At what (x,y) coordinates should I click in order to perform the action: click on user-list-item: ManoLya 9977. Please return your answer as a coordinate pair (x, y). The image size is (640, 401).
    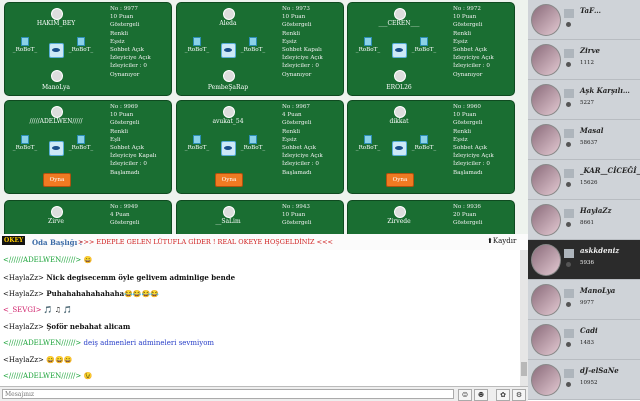
    Looking at the image, I should click on (584, 300).